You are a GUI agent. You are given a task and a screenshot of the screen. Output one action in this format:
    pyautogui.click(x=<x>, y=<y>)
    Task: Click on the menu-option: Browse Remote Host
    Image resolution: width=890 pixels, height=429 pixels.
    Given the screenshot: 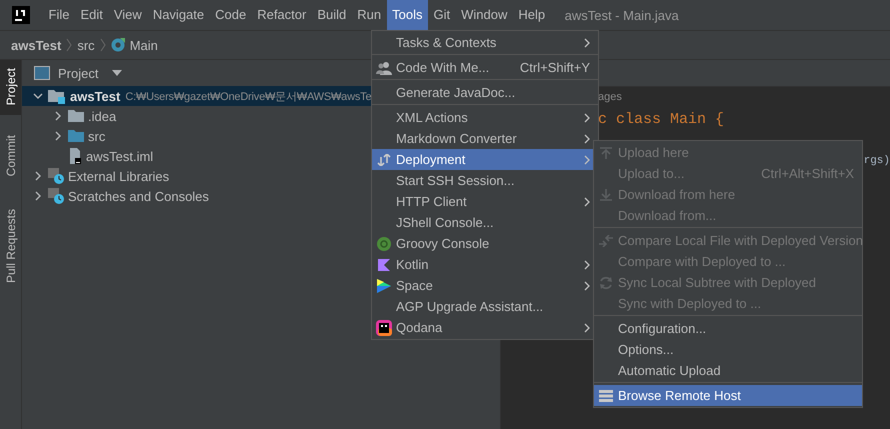 What is the action you would take?
    pyautogui.click(x=728, y=395)
    